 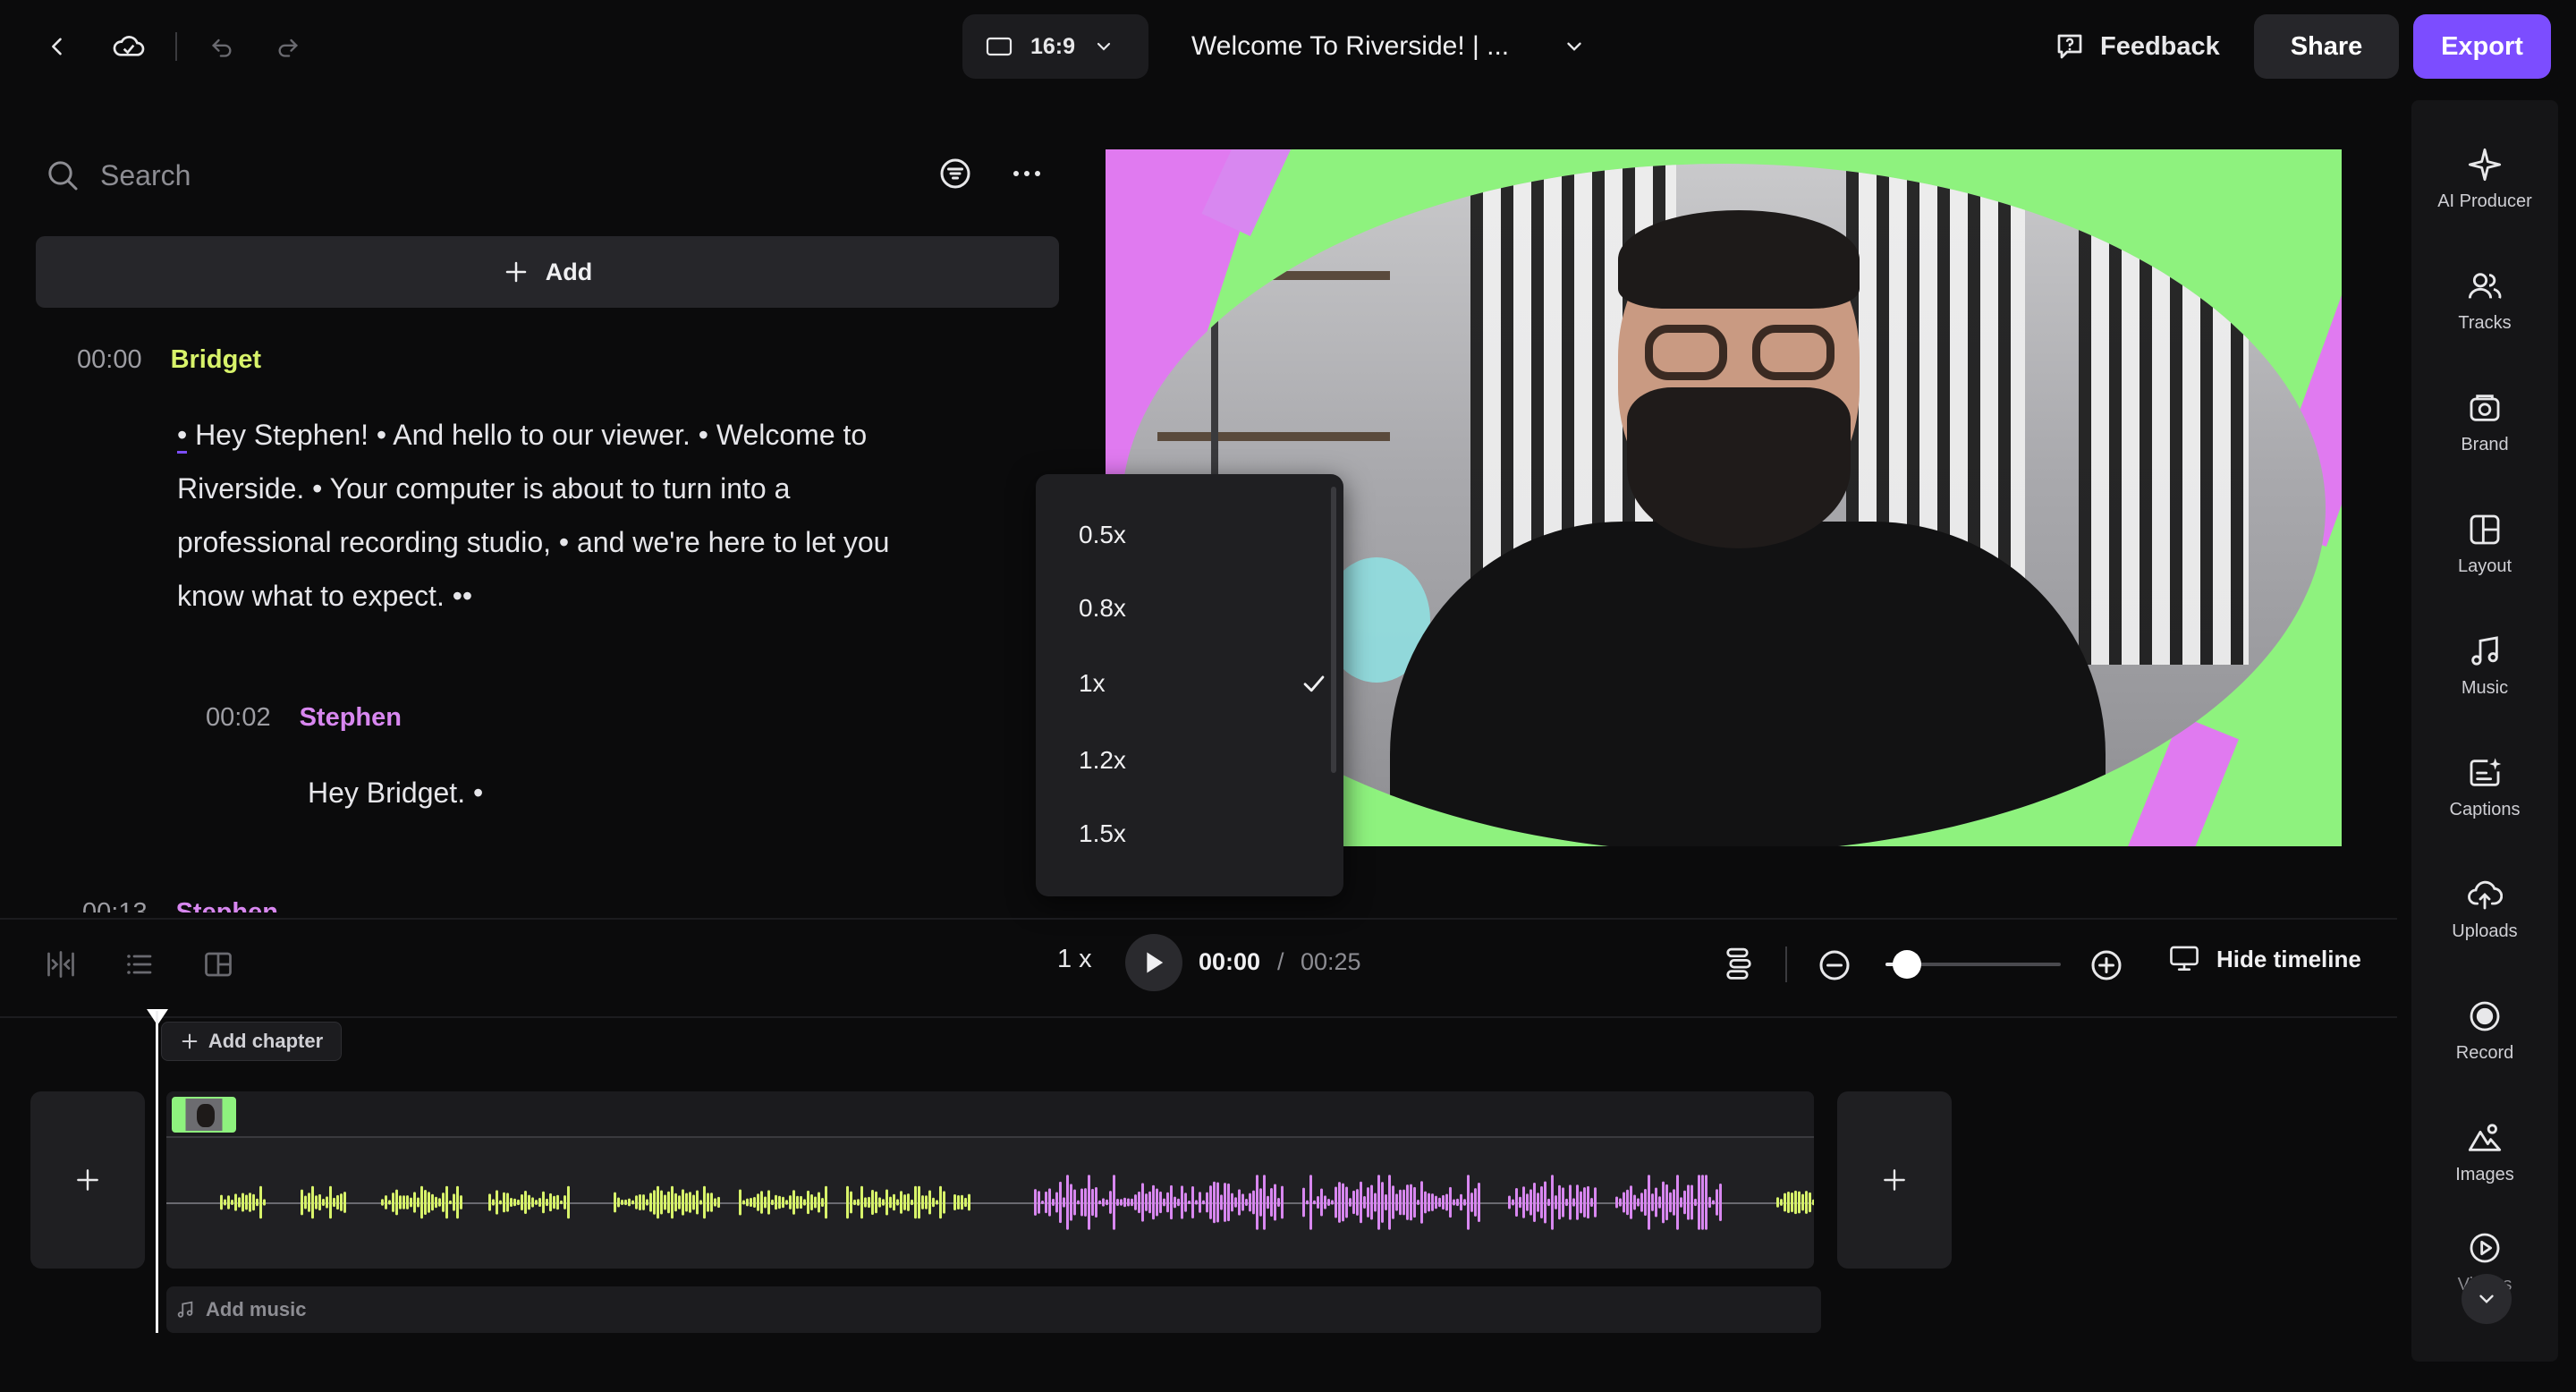 What do you see at coordinates (1202, 683) in the screenshot?
I see `speed-option-selected: 1x` at bounding box center [1202, 683].